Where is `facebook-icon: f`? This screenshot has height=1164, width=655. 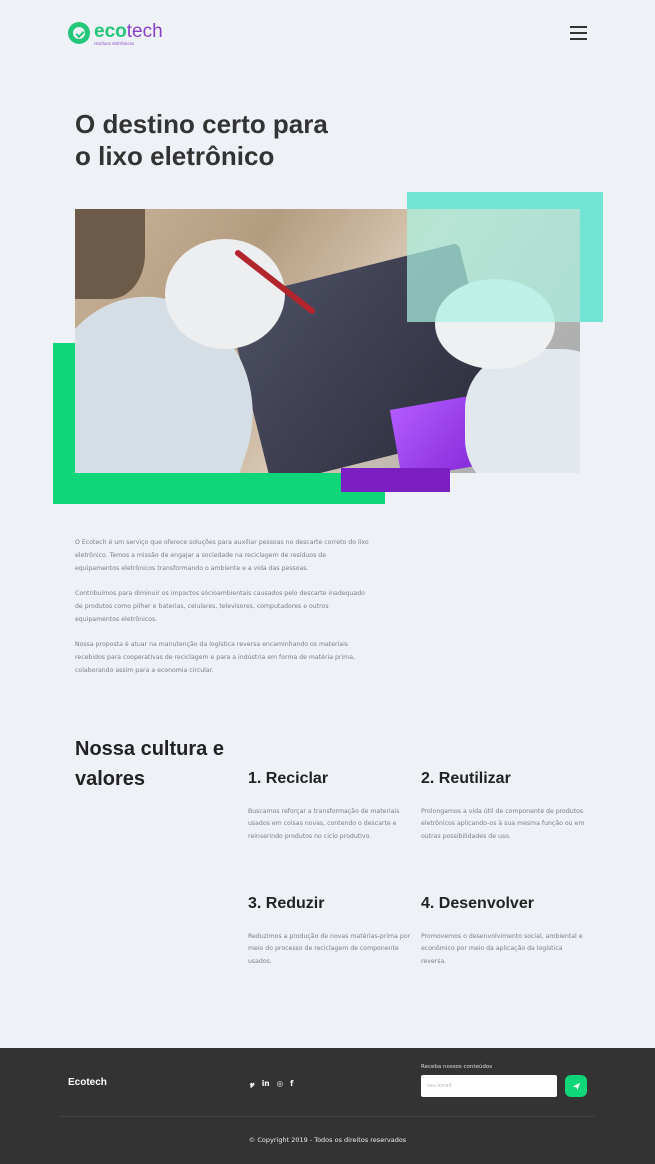 facebook-icon: f is located at coordinates (291, 1084).